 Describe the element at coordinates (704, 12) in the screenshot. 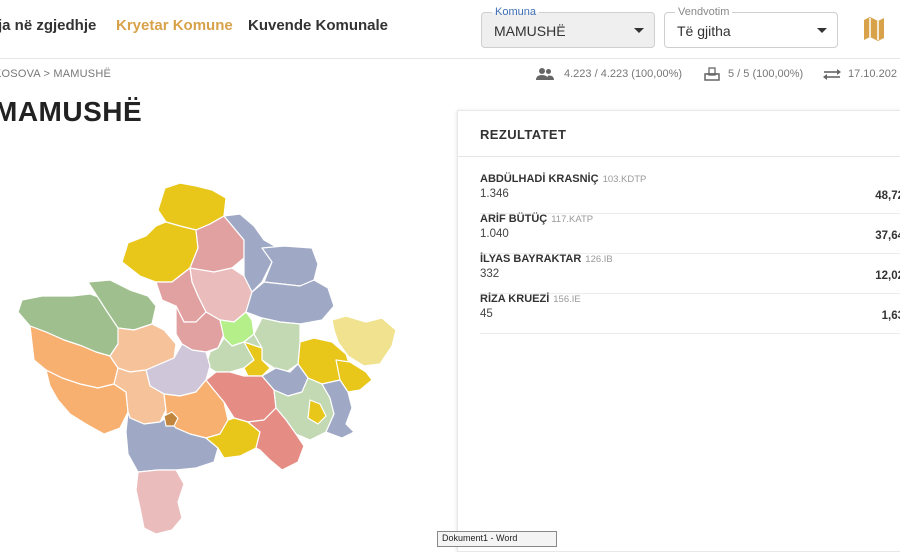

I see `vendvotim-select-legend: Vendvotim` at that location.